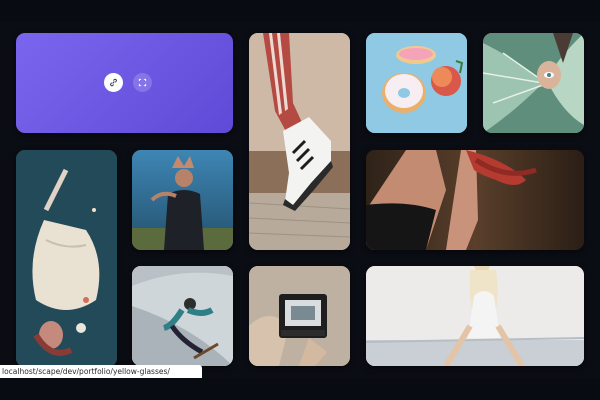  What do you see at coordinates (300, 389) in the screenshot?
I see `bottom-band` at bounding box center [300, 389].